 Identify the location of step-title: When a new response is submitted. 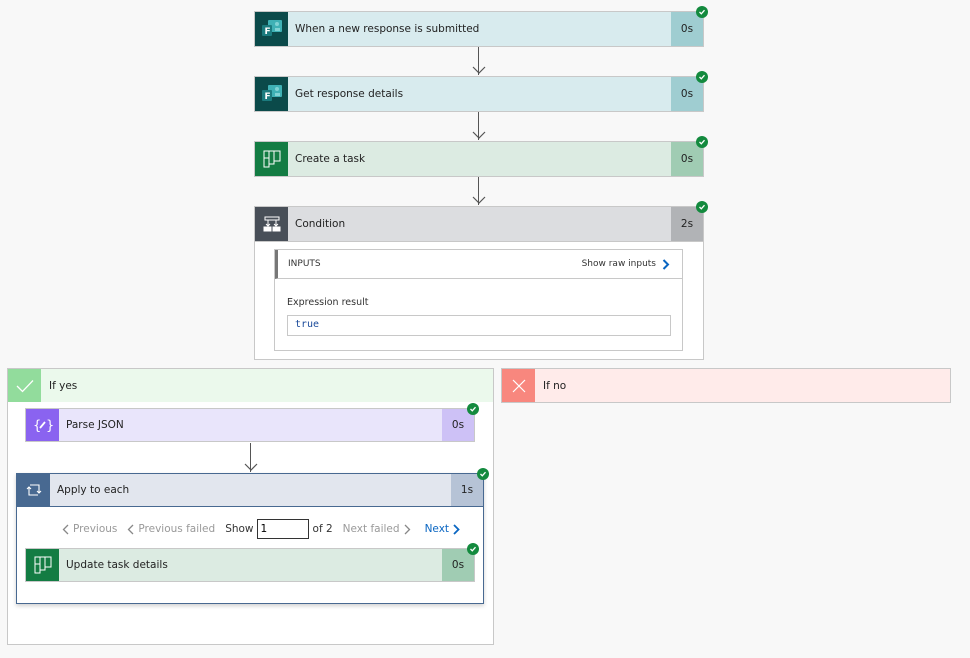
(479, 29).